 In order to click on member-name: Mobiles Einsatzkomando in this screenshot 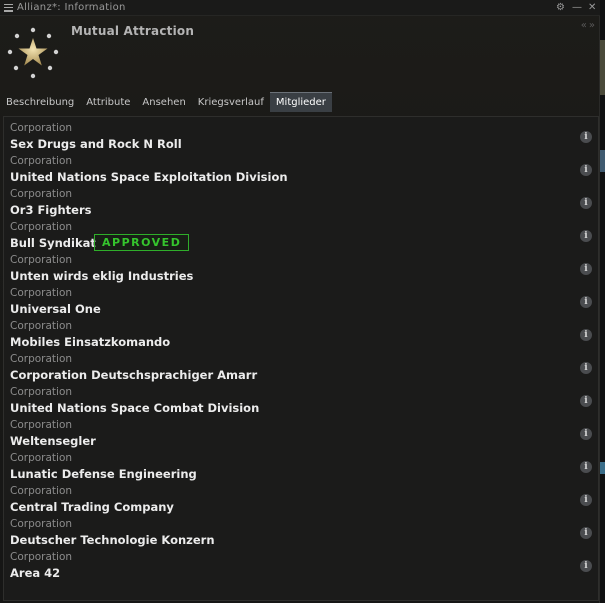, I will do `click(90, 342)`.